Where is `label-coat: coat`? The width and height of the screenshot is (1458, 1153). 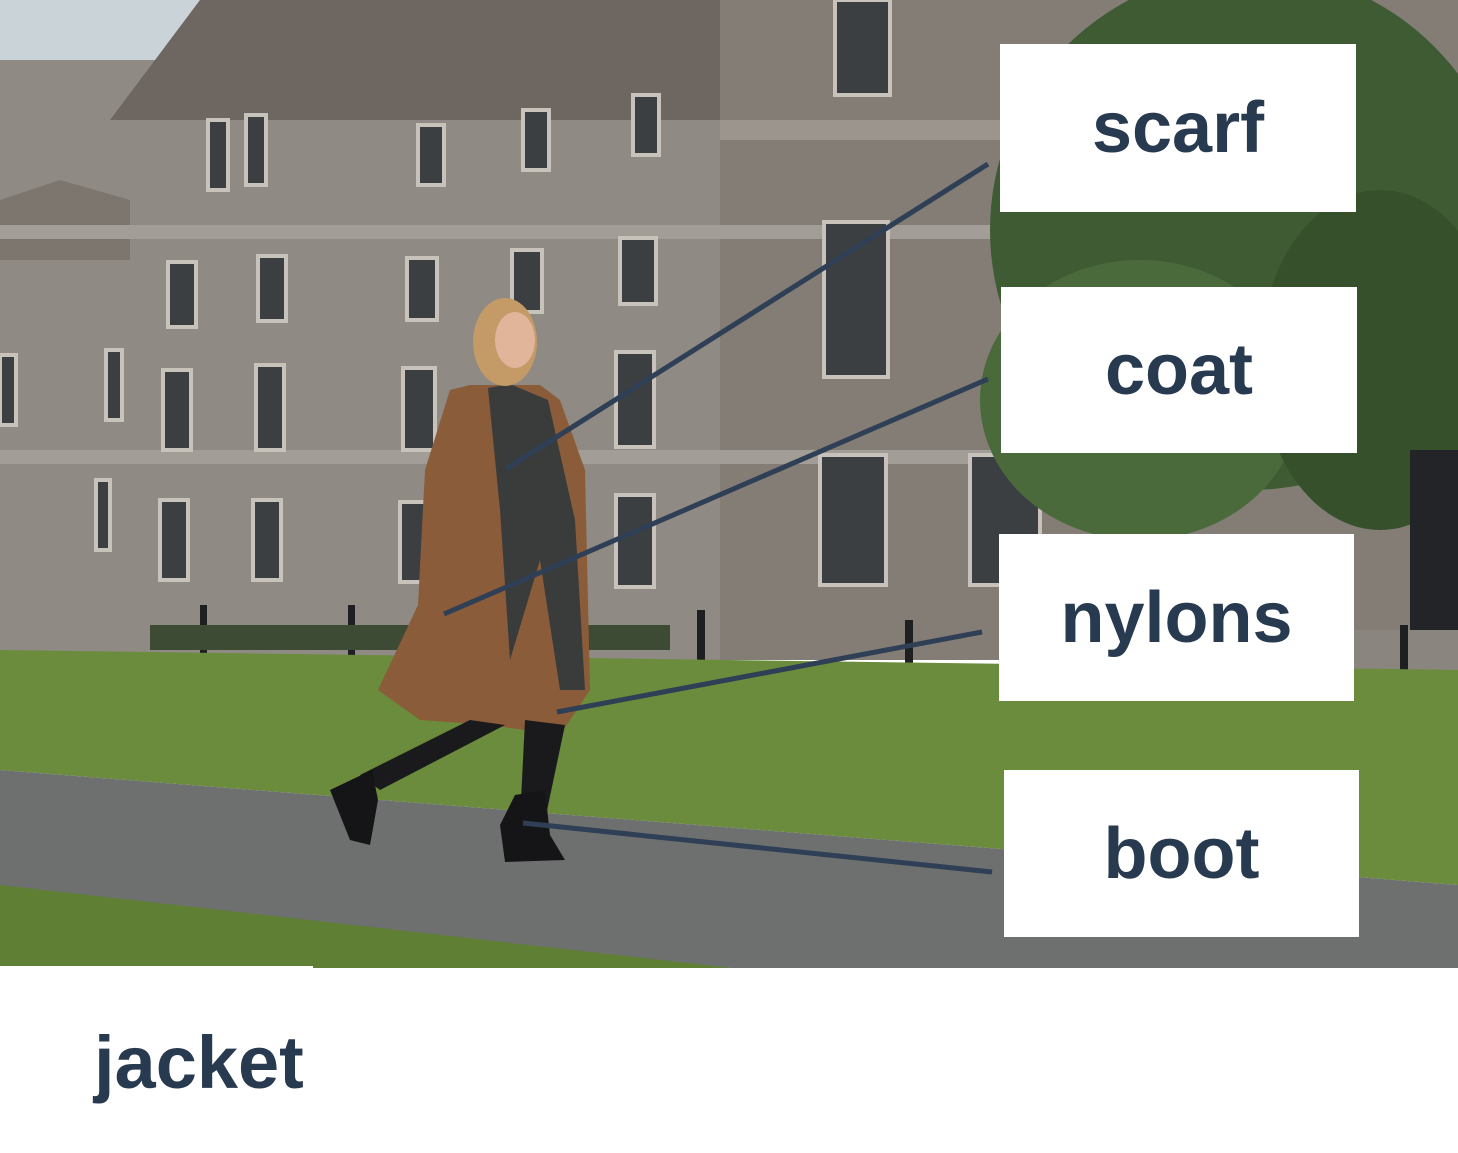
label-coat: coat is located at coordinates (1179, 370).